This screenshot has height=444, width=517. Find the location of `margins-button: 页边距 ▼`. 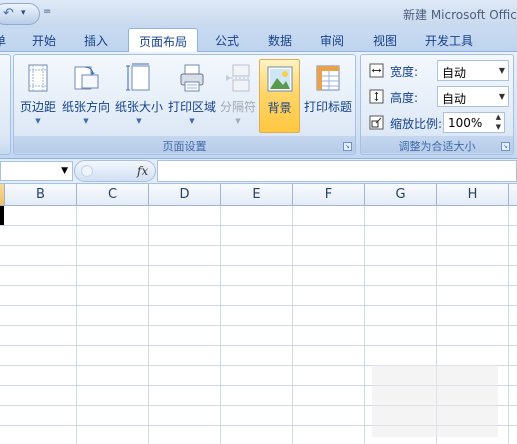

margins-button: 页边距 ▼ is located at coordinates (38, 96).